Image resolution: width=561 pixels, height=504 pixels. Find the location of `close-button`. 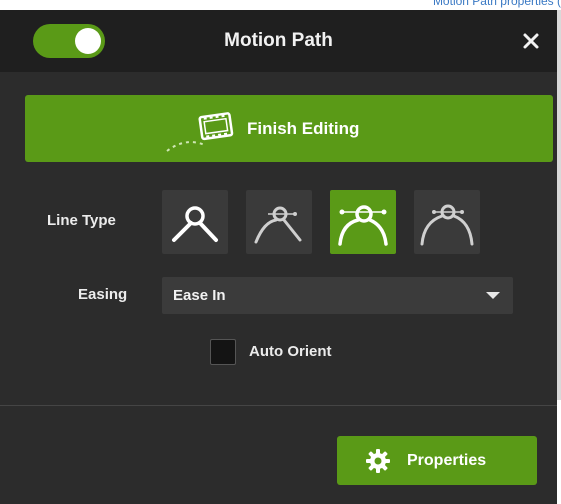

close-button is located at coordinates (531, 41).